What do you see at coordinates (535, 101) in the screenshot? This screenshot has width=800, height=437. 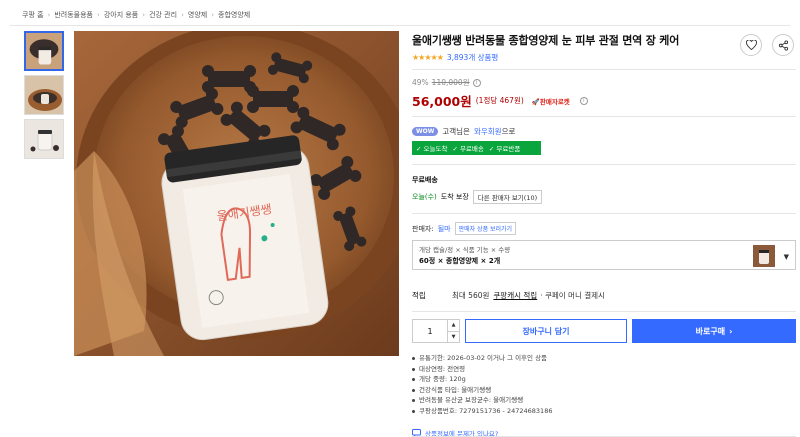 I see `rocket-icon: 🚀` at bounding box center [535, 101].